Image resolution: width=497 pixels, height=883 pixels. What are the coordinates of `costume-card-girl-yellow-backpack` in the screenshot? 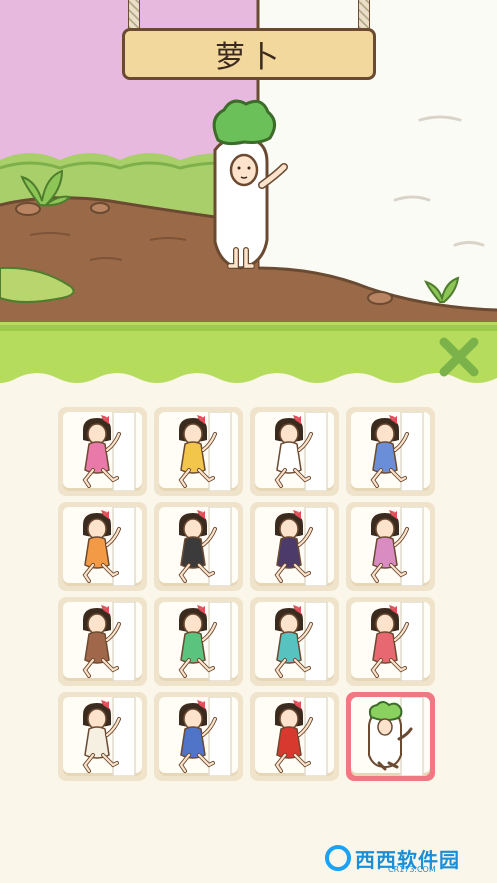 It's located at (198, 451).